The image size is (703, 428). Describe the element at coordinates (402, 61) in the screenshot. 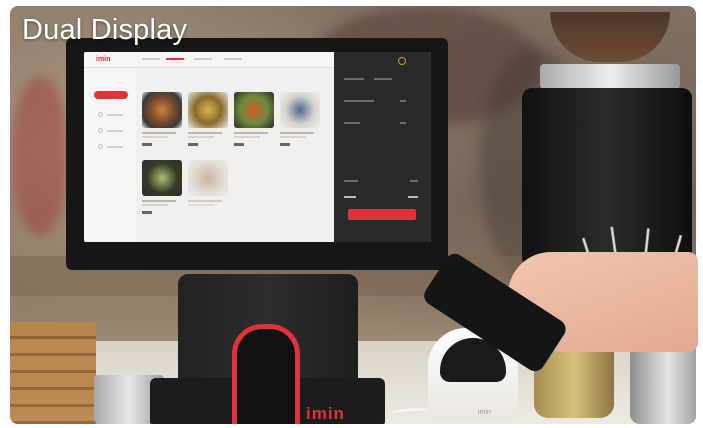

I see `order-status-icon` at that location.